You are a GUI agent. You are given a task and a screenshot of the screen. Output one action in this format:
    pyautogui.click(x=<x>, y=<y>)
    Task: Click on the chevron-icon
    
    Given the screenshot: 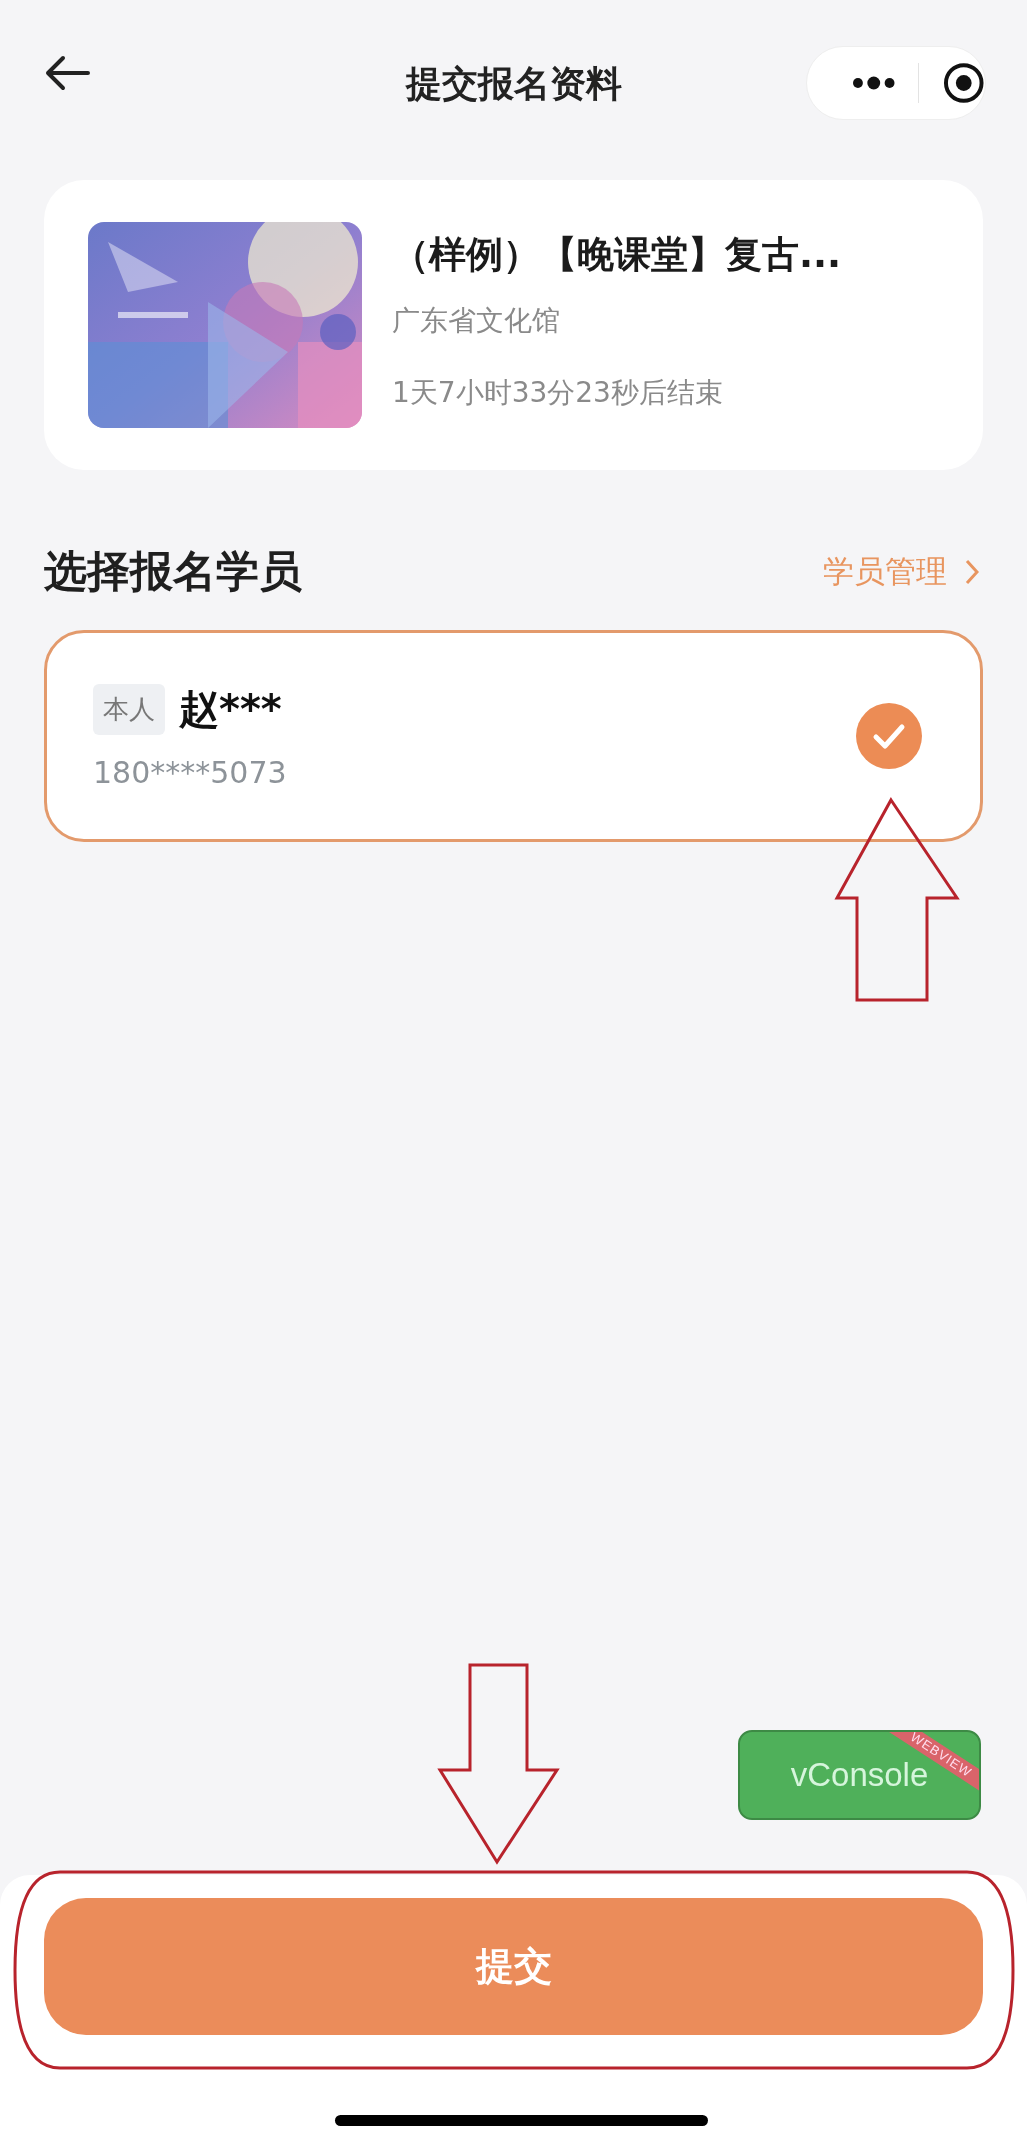 What is the action you would take?
    pyautogui.click(x=972, y=572)
    